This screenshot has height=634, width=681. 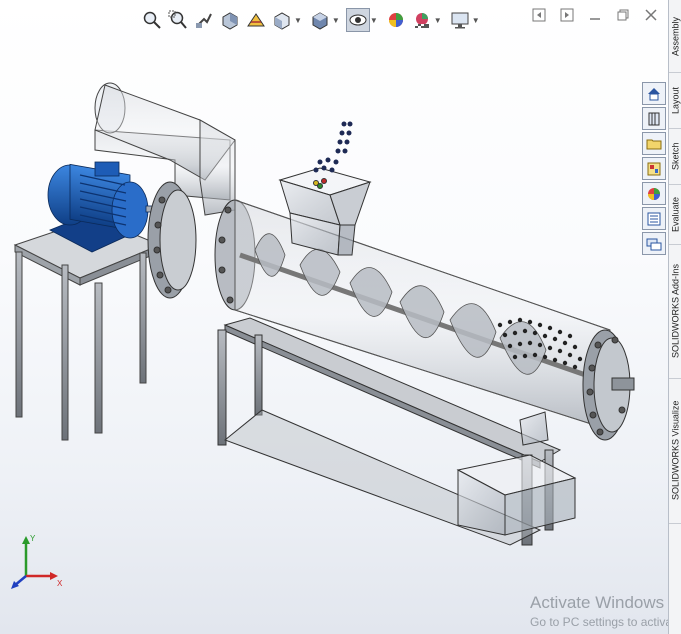 What do you see at coordinates (60, 583) in the screenshot?
I see `triad-x-label: X` at bounding box center [60, 583].